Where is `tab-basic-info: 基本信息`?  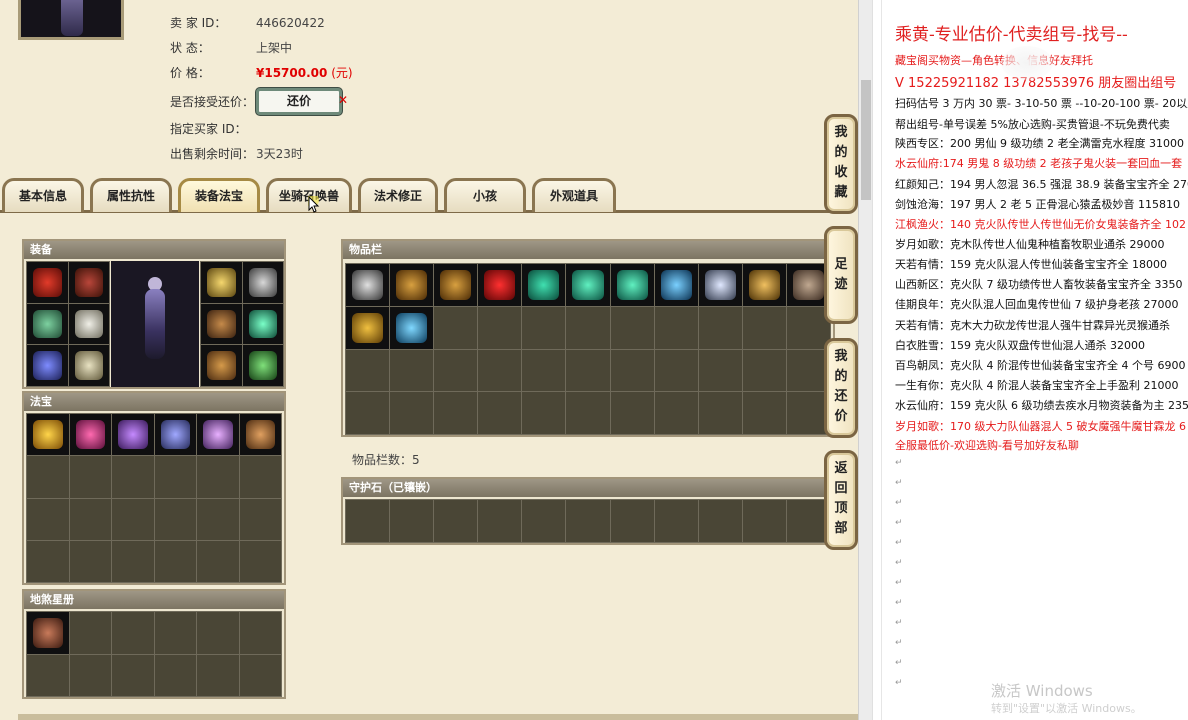 tab-basic-info: 基本信息 is located at coordinates (43, 195).